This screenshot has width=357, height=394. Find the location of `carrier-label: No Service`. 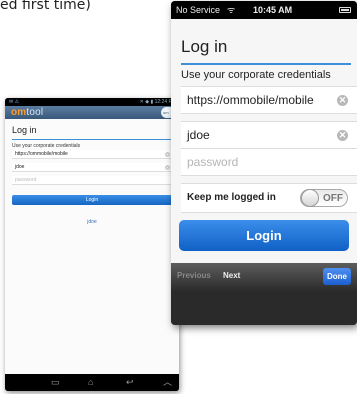

carrier-label: No Service is located at coordinates (198, 10).